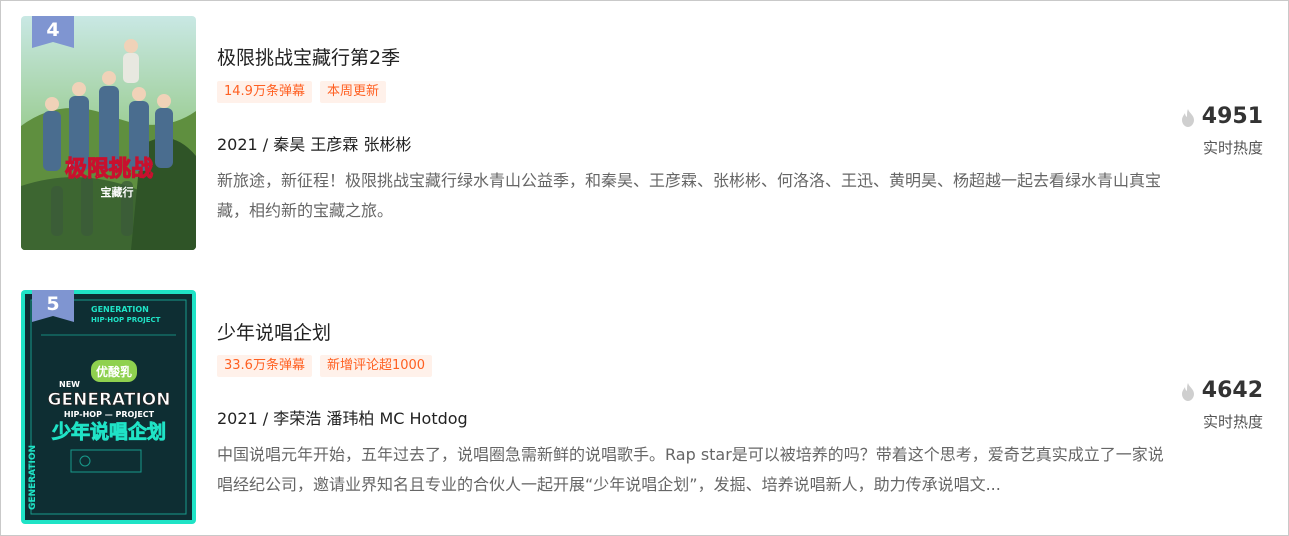  What do you see at coordinates (314, 144) in the screenshot?
I see `show-meta: 2021 / 秦昊 王彦霖 张彬彬` at bounding box center [314, 144].